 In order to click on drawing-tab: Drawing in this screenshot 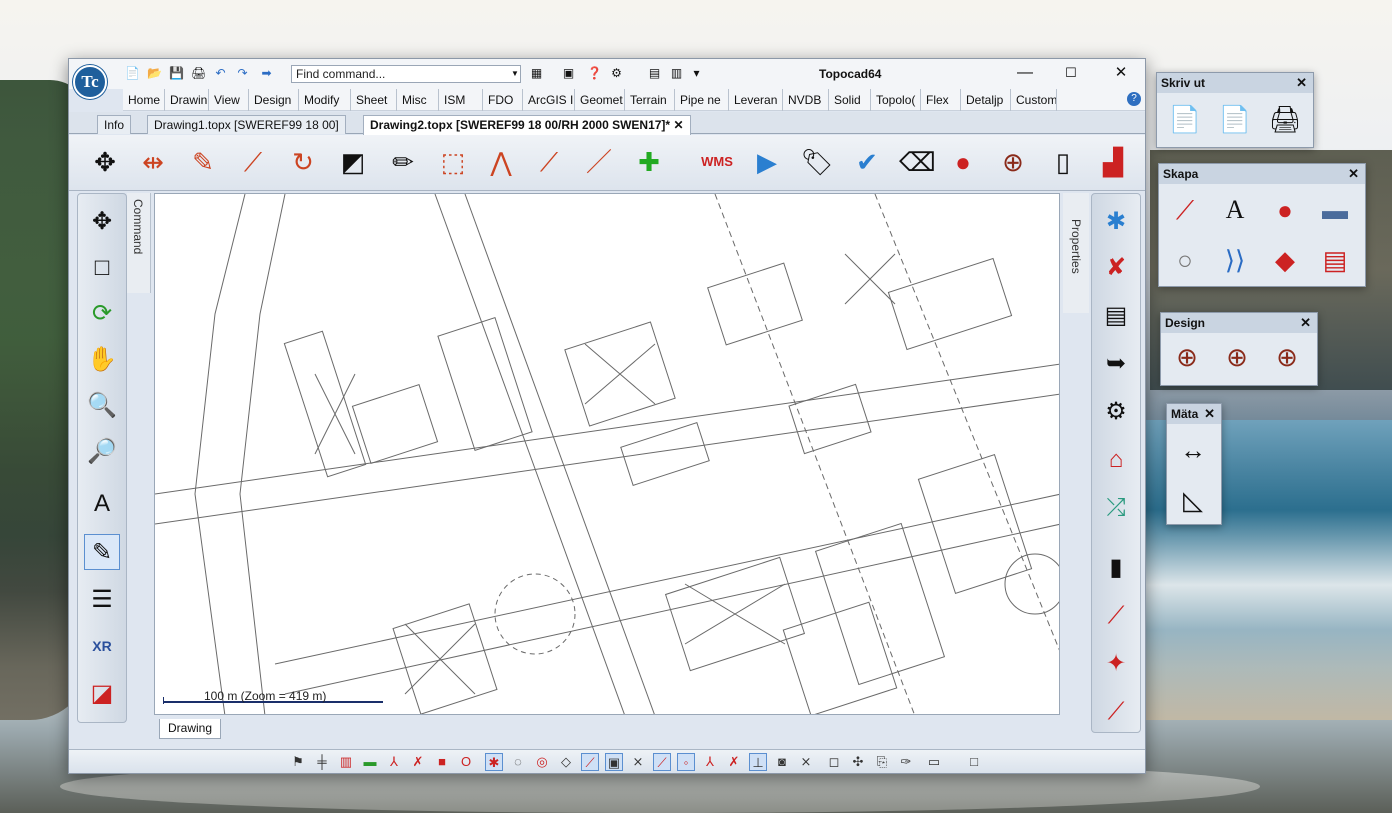, I will do `click(190, 729)`.